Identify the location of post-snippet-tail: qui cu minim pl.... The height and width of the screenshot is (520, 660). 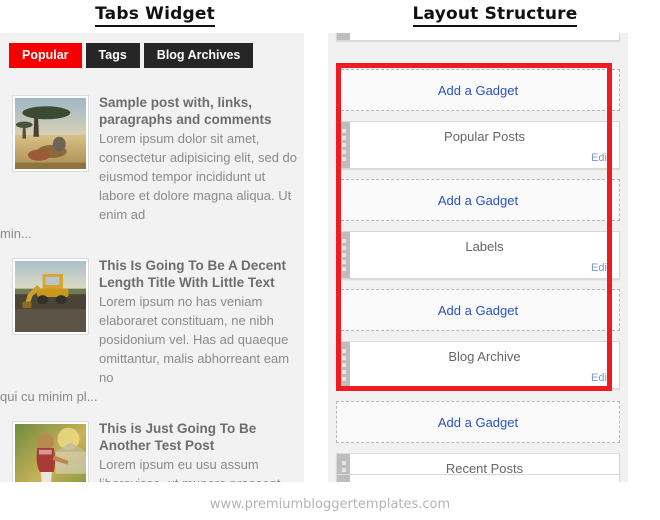
(49, 396).